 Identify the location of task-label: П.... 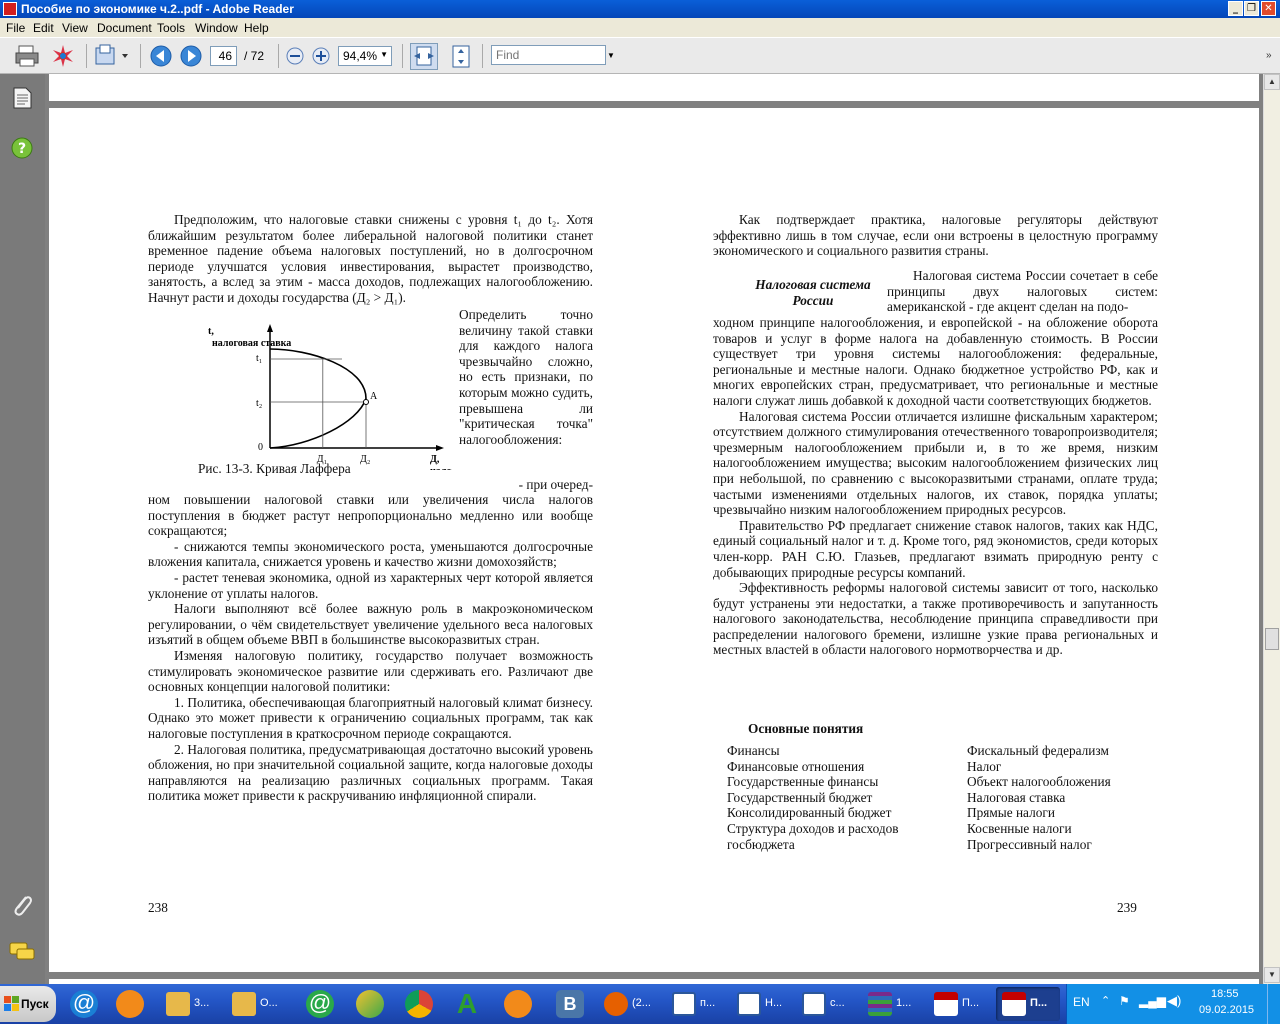
(971, 1003).